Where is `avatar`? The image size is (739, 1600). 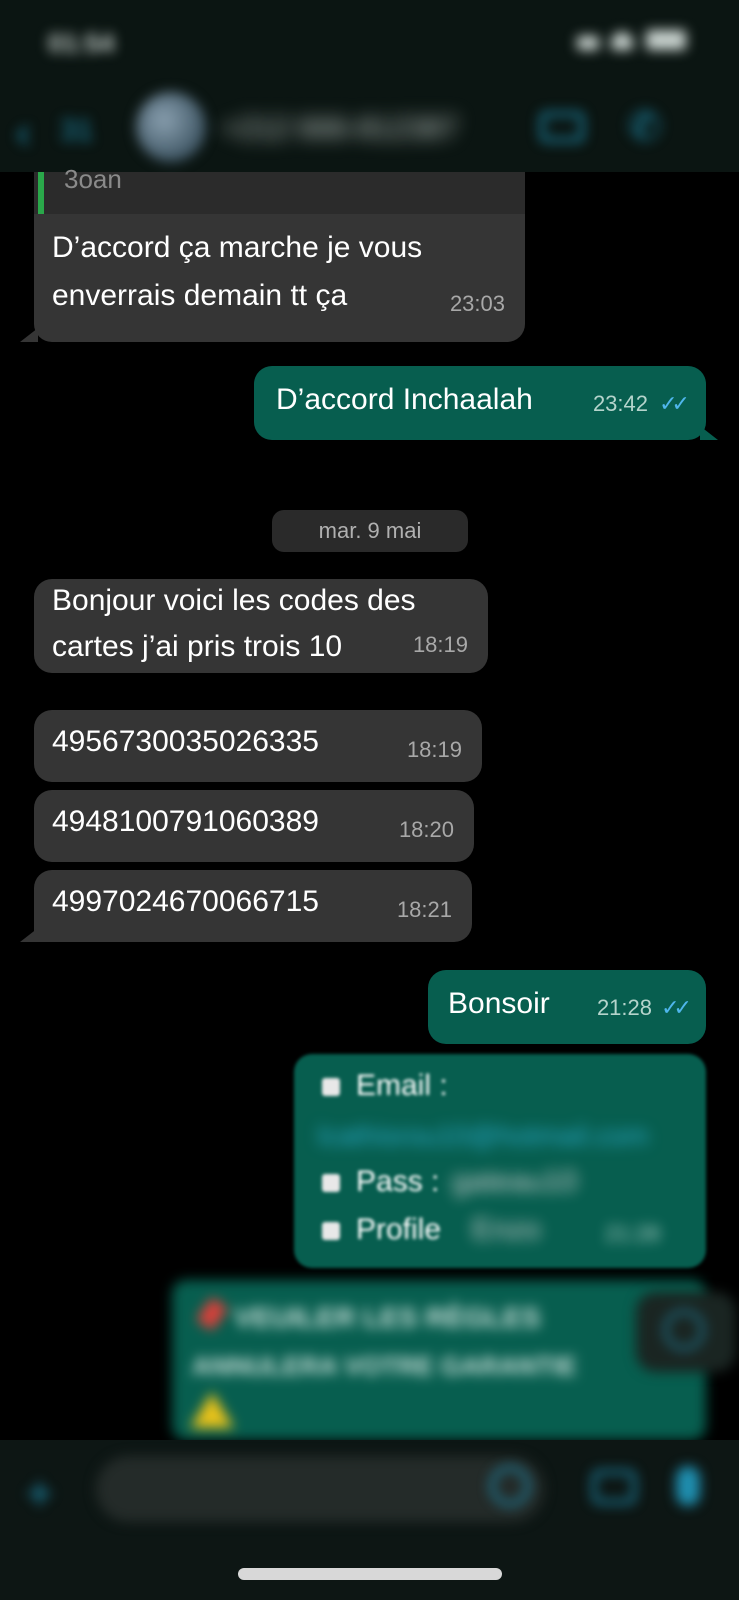
avatar is located at coordinates (171, 127).